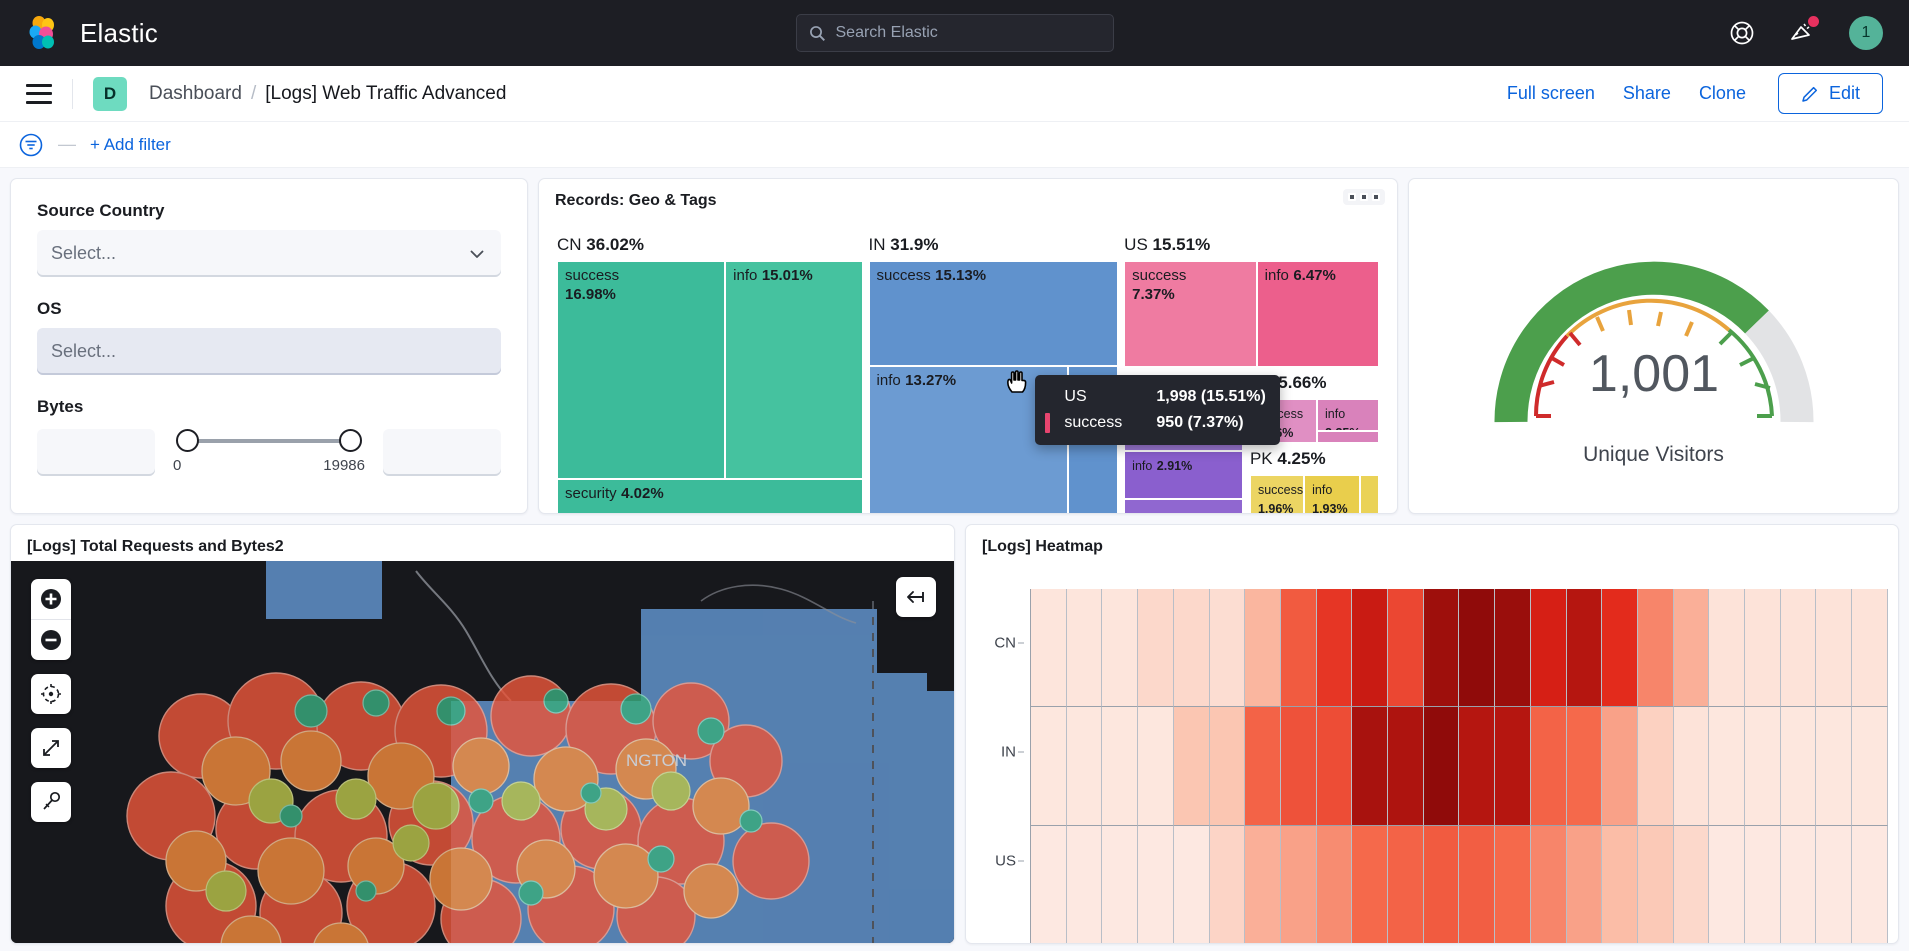  I want to click on treemap-cell: info 1.93%, so click(1332, 494).